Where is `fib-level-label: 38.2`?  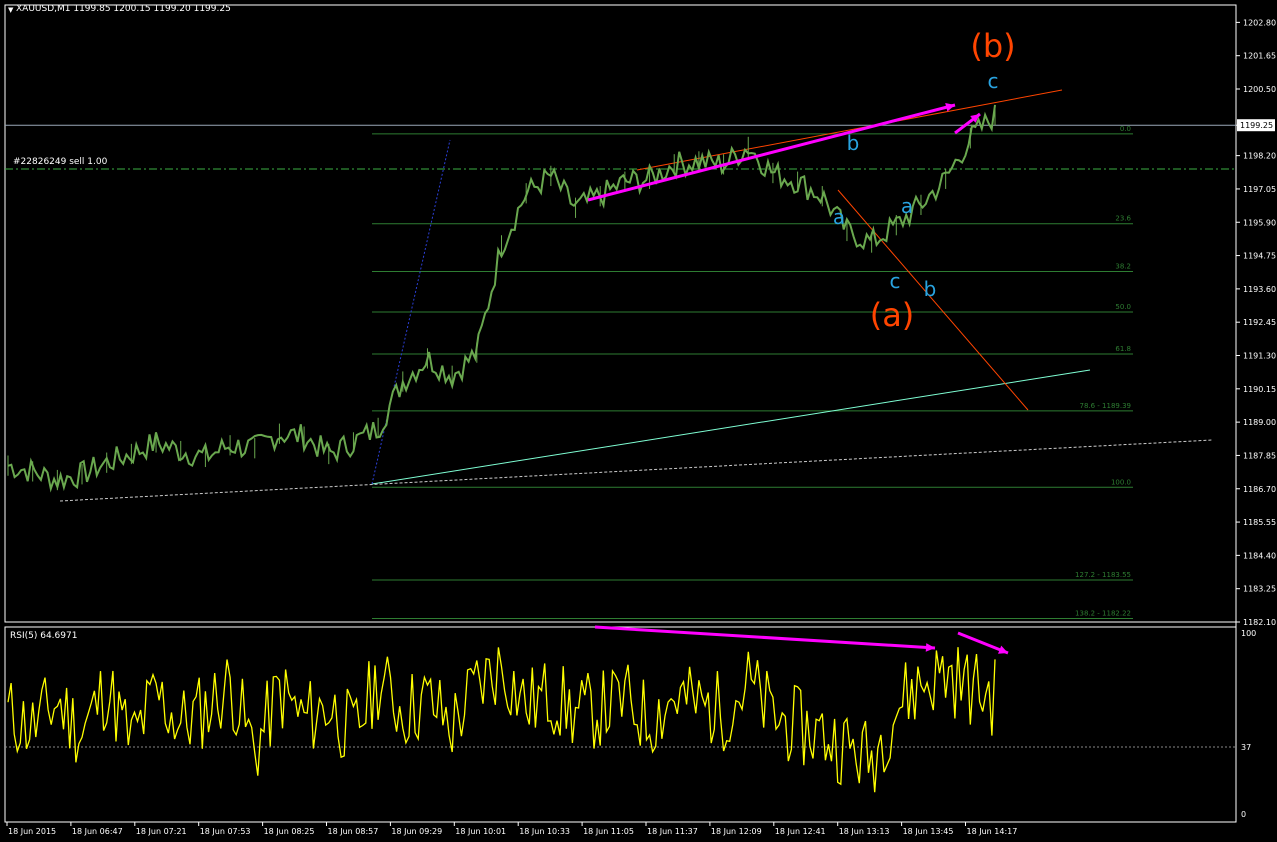 fib-level-label: 38.2 is located at coordinates (1123, 266).